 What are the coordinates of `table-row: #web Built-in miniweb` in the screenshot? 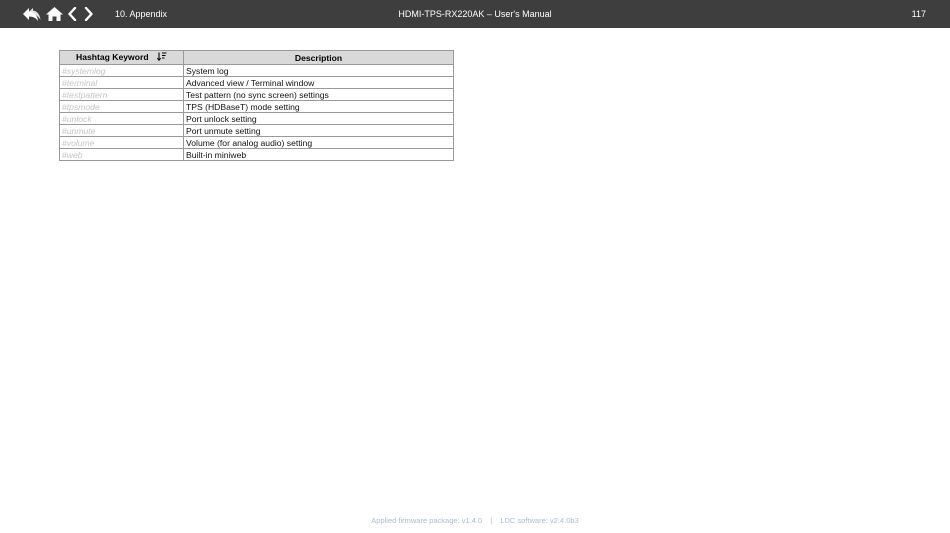 It's located at (256, 154).